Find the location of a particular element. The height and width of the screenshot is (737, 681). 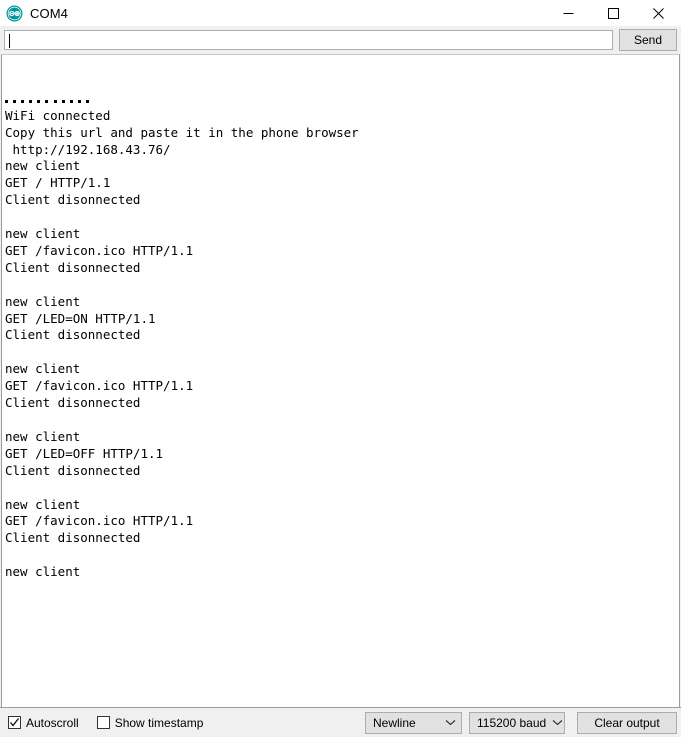

show-timestamp-checkbox: Show timestamp is located at coordinates (150, 722).